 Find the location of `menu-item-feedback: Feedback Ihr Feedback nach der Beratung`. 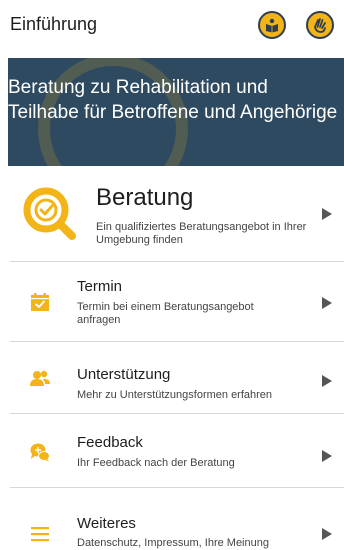

menu-item-feedback: Feedback Ihr Feedback nach der Beratung is located at coordinates (172, 451).